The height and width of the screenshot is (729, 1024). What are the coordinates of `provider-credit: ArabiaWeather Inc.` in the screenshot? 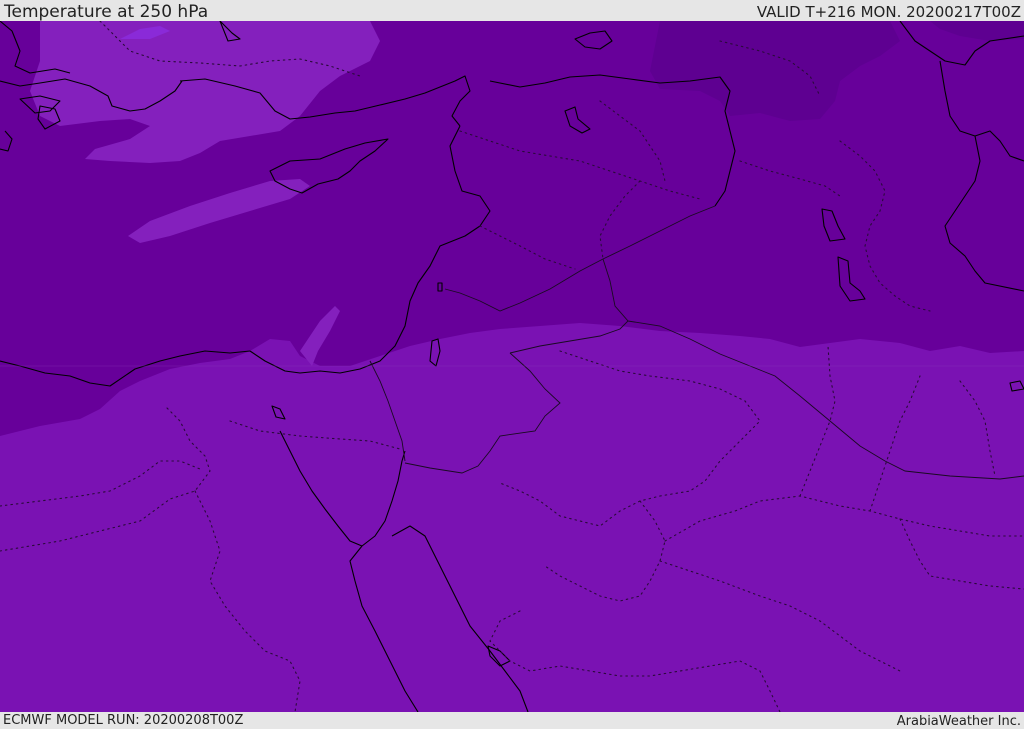 It's located at (958, 721).